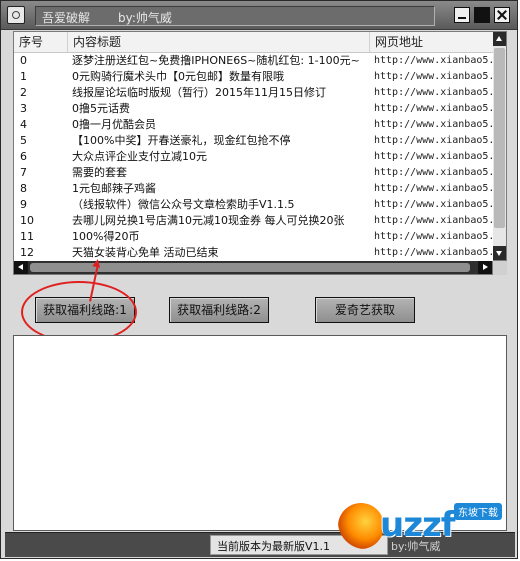 This screenshot has width=520, height=561. Describe the element at coordinates (485, 267) in the screenshot. I see `scroll-right-icon` at that location.